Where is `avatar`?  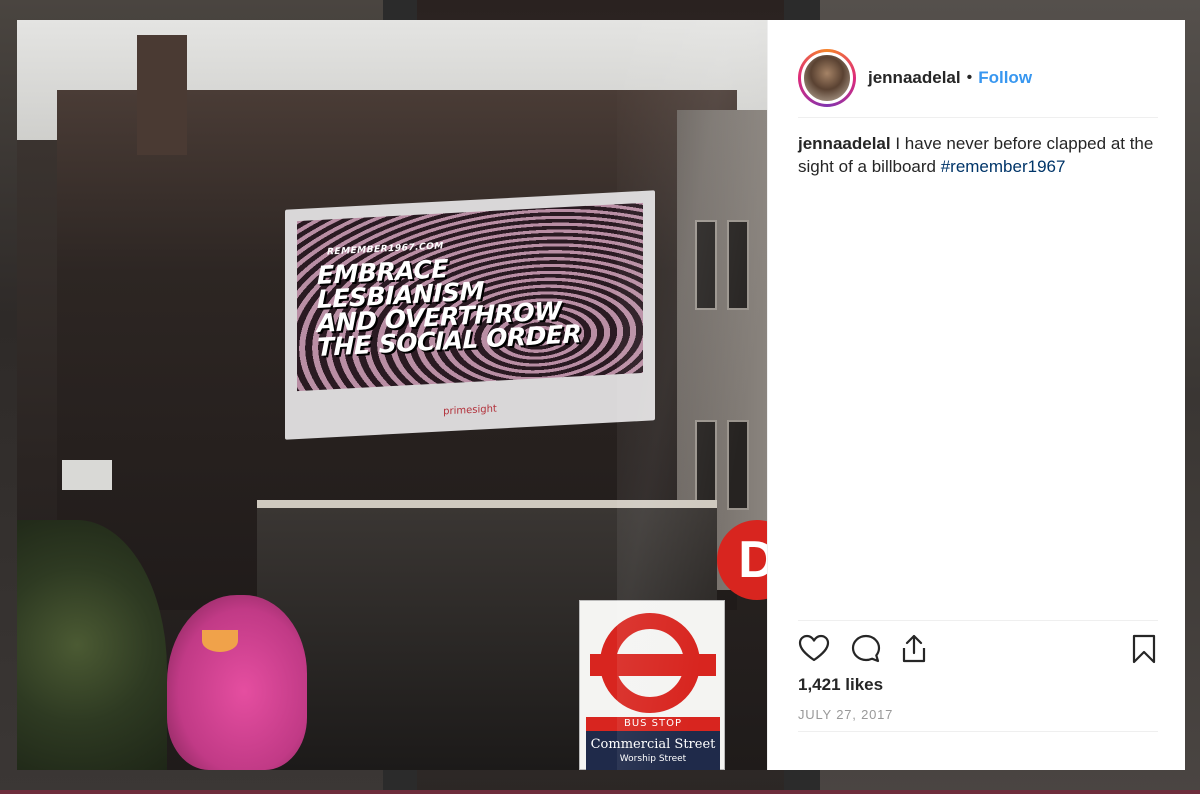 avatar is located at coordinates (827, 77).